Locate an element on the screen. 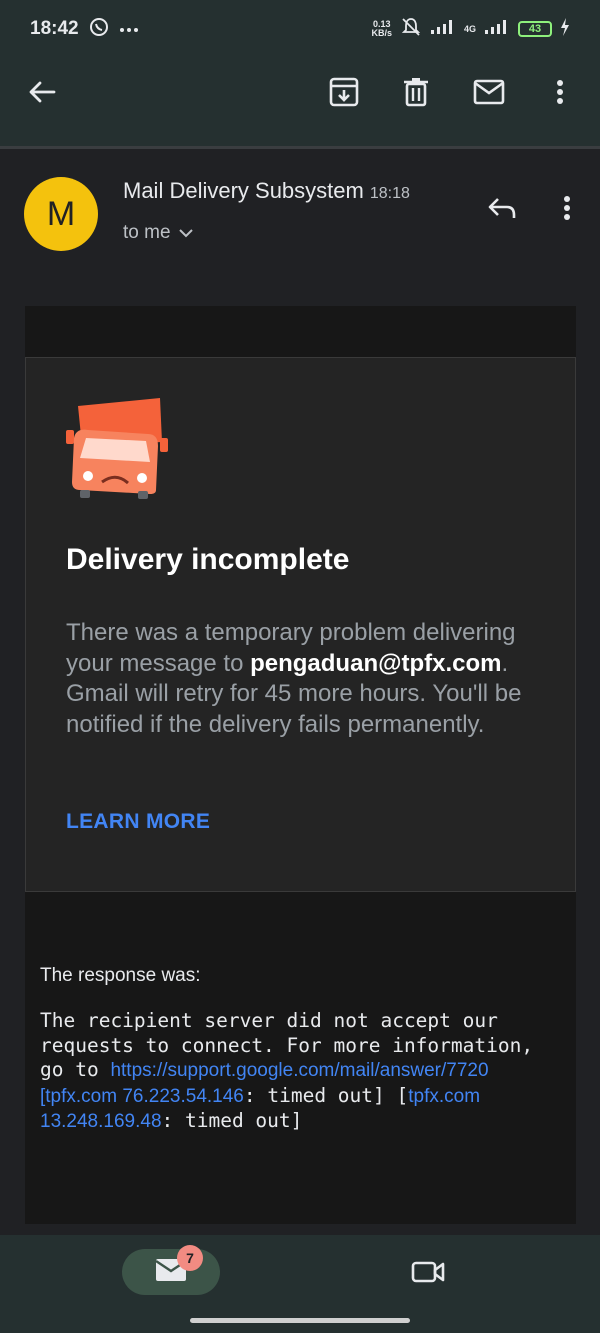 The height and width of the screenshot is (1333, 600). sender-name: Mail Delivery Subsystem is located at coordinates (243, 190).